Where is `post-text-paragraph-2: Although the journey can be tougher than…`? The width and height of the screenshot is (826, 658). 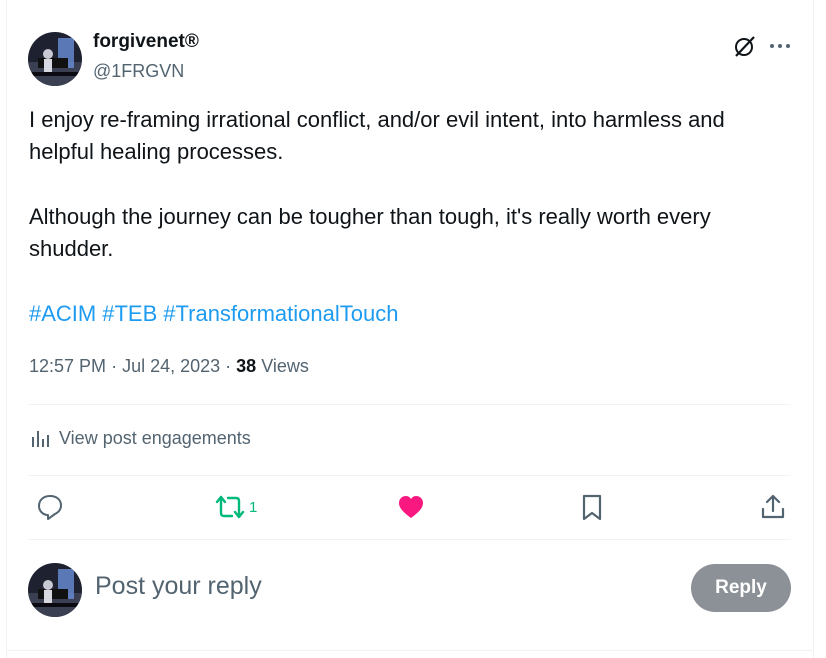
post-text-paragraph-2: Although the journey can be tougher than… is located at coordinates (370, 233).